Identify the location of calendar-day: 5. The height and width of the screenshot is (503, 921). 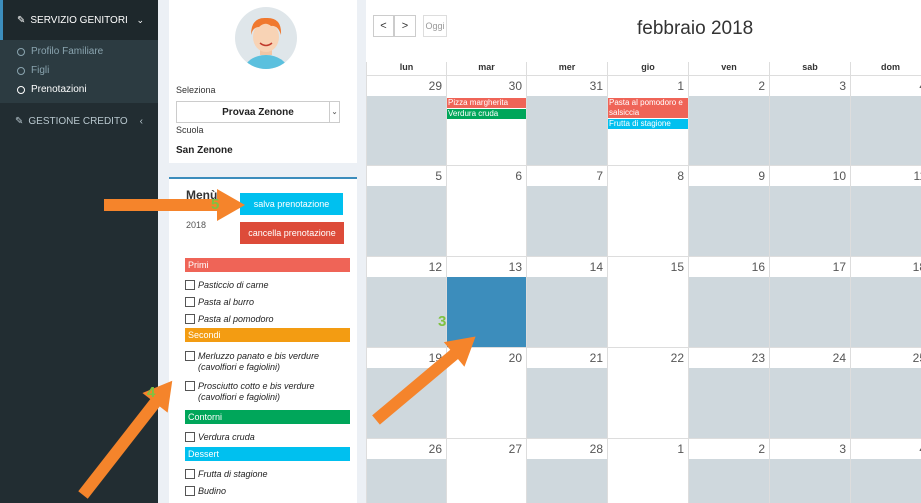
(406, 210).